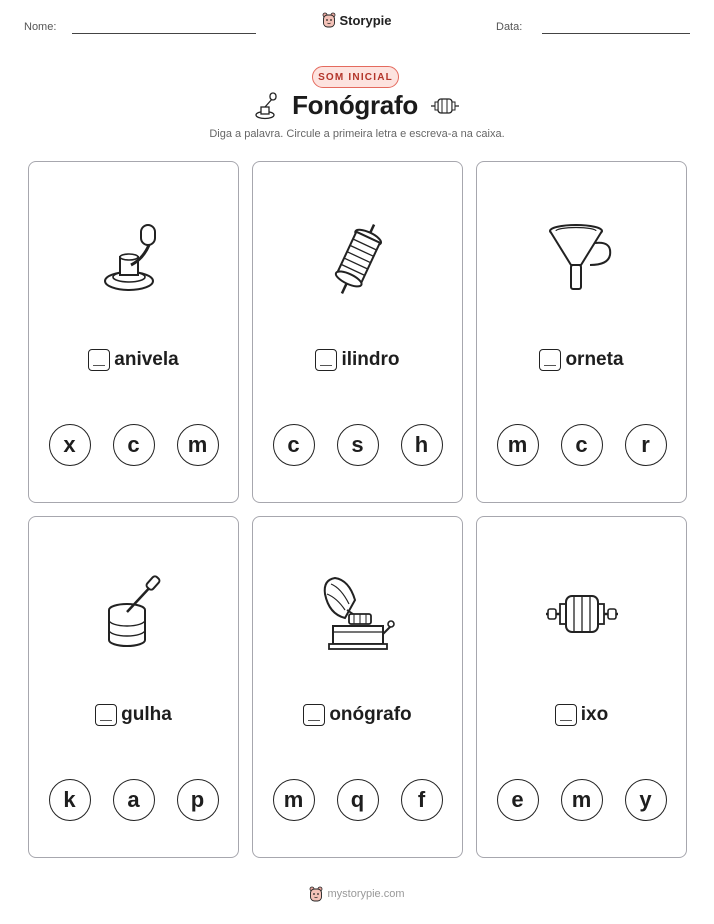 The image size is (714, 924). I want to click on date-label: Data:, so click(509, 27).